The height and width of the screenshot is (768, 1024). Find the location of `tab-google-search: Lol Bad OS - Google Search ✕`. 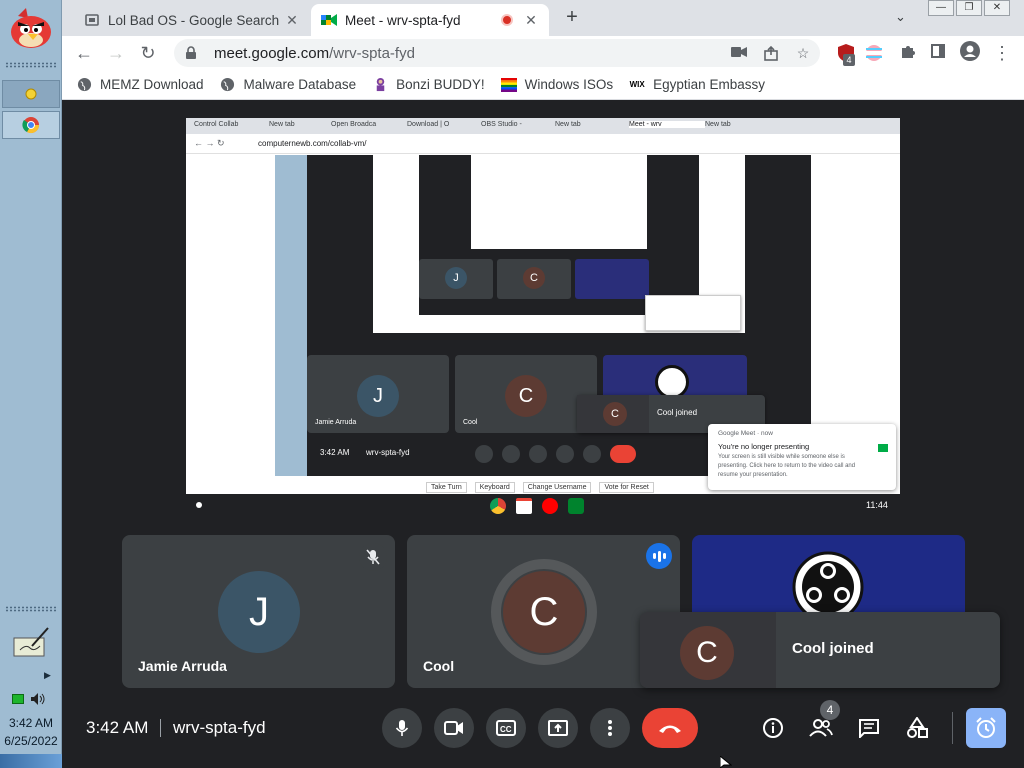

tab-google-search: Lol Bad OS - Google Search ✕ is located at coordinates (192, 20).